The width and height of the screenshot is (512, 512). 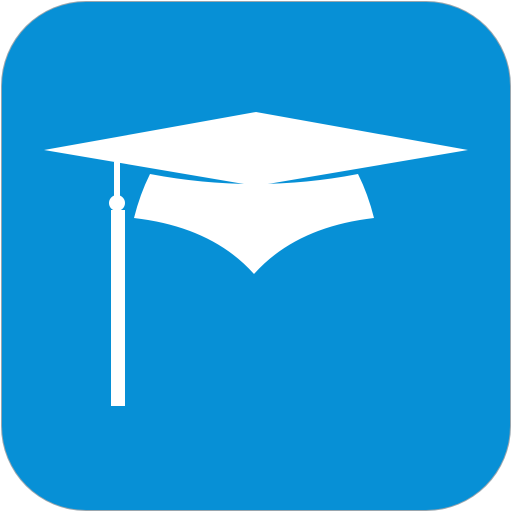 What do you see at coordinates (117, 203) in the screenshot?
I see `tassel-knot` at bounding box center [117, 203].